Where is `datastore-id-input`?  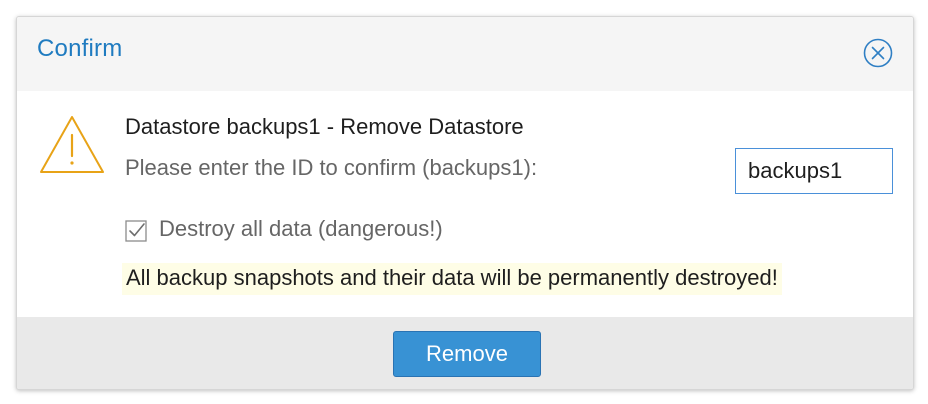 datastore-id-input is located at coordinates (814, 171).